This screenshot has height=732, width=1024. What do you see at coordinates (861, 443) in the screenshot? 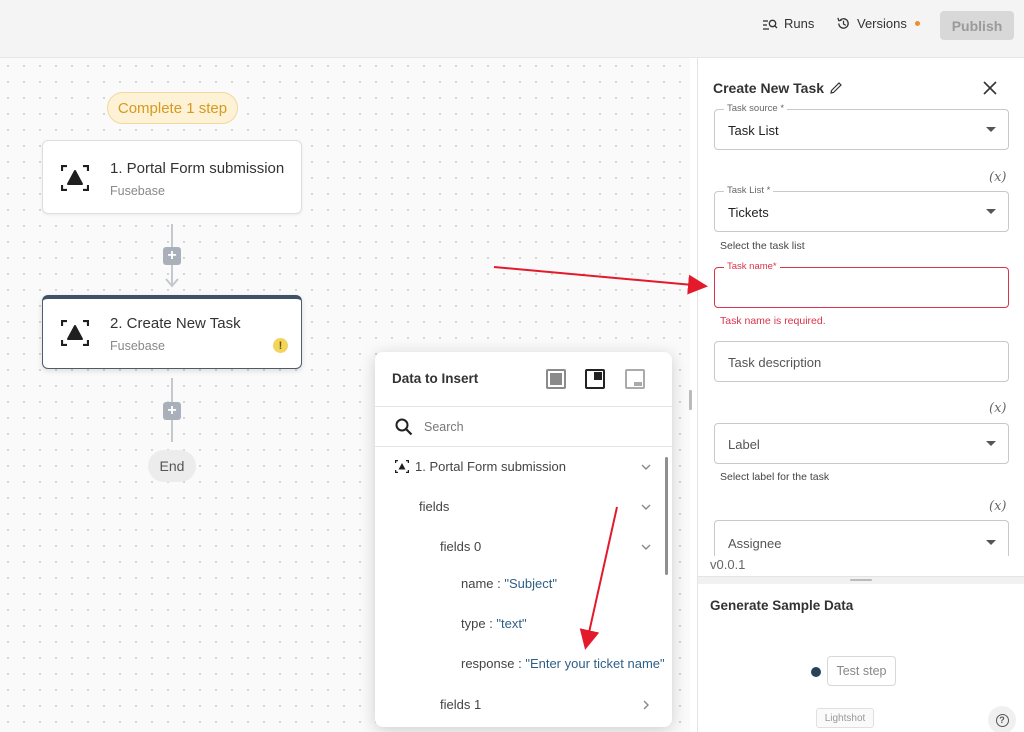
I see `label-select: Label` at bounding box center [861, 443].